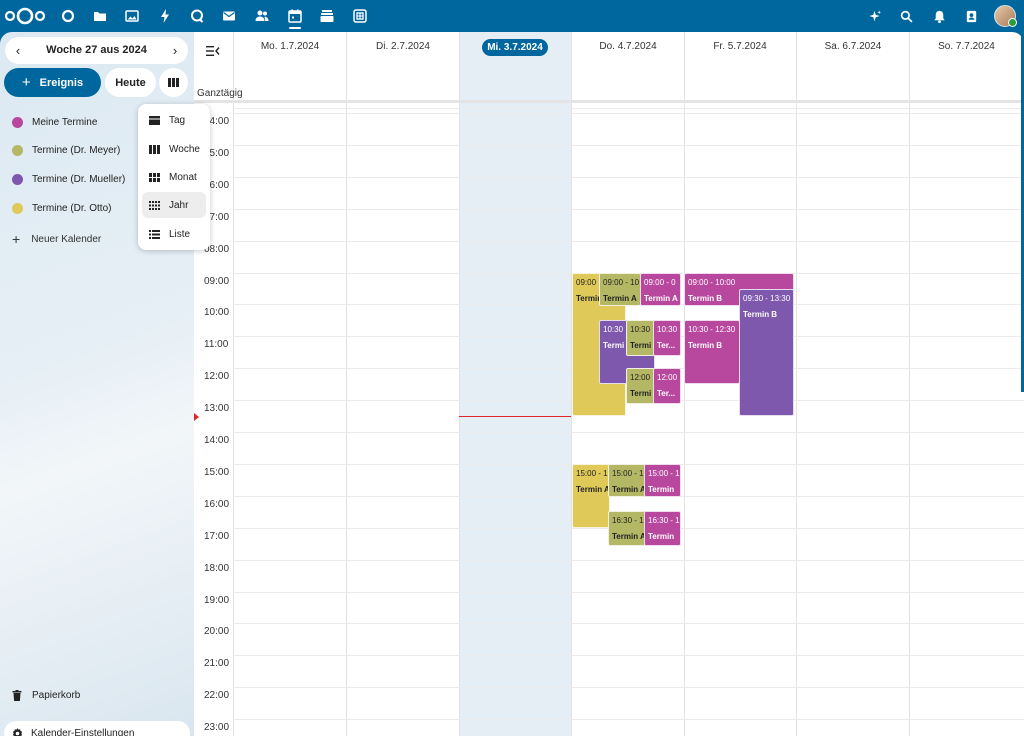 Image resolution: width=1024 pixels, height=736 pixels. What do you see at coordinates (175, 50) in the screenshot?
I see `chevron-right-icon: ›` at bounding box center [175, 50].